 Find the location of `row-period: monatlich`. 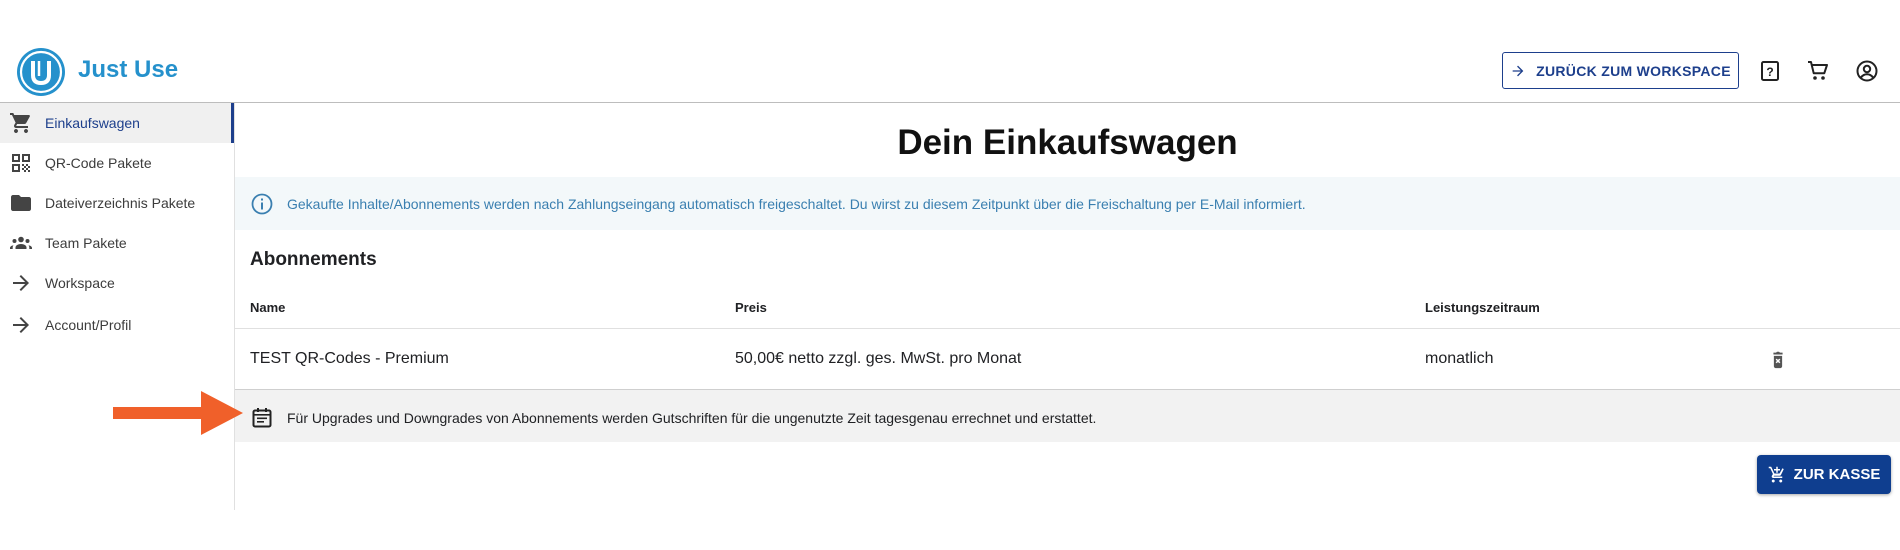

row-period: monatlich is located at coordinates (1459, 358).